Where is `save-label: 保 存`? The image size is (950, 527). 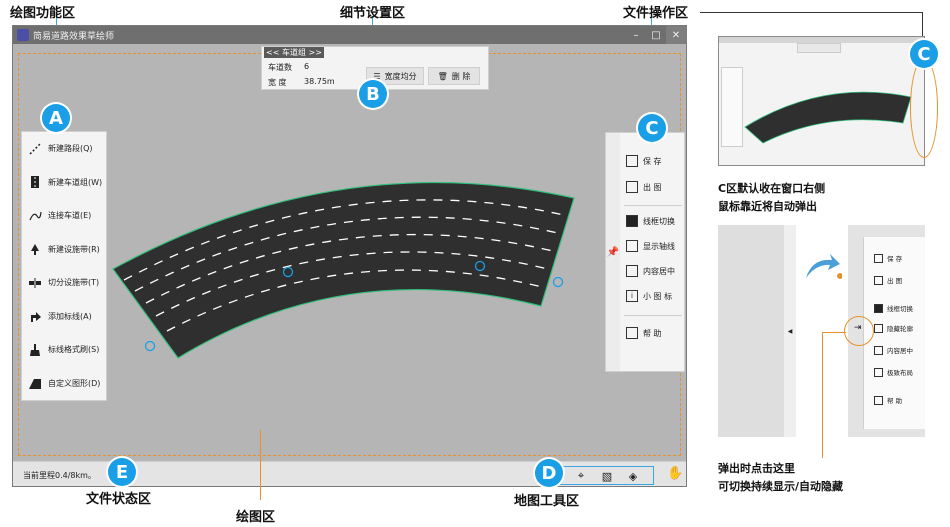
save-label: 保 存 is located at coordinates (652, 161).